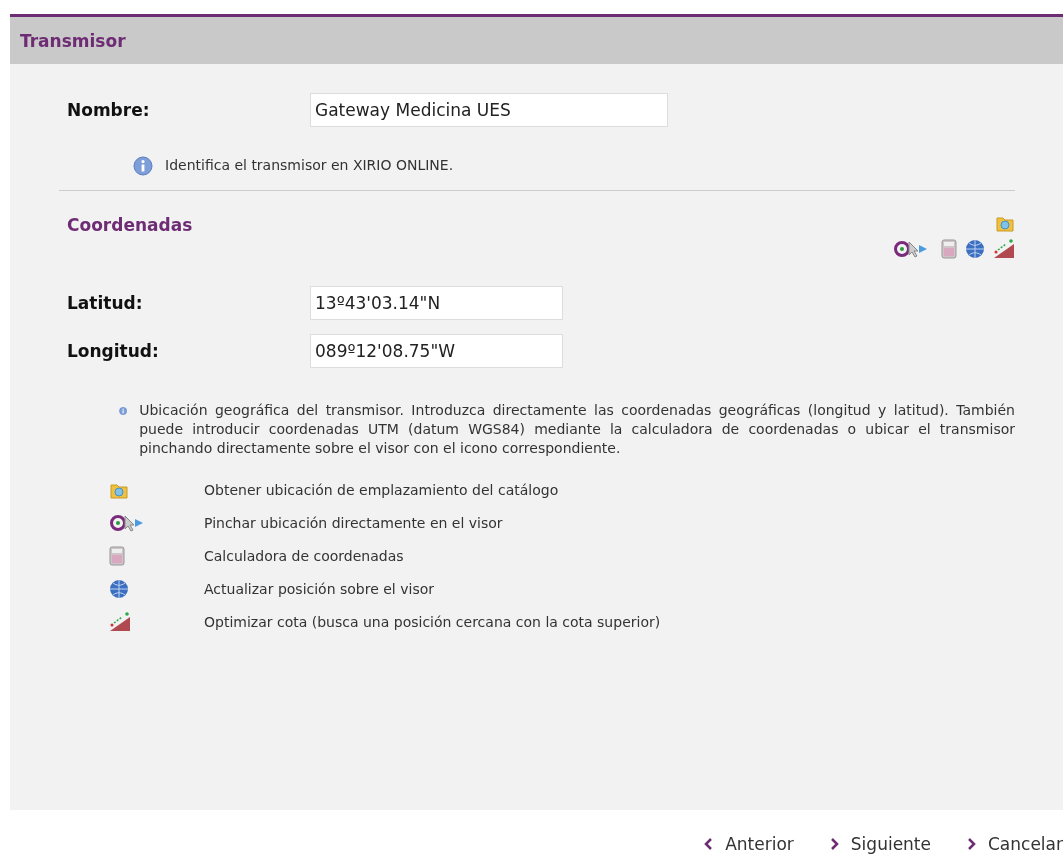 The image size is (1063, 856). Describe the element at coordinates (353, 523) in the screenshot. I see `legend-text: Pinchar ubicación directamente en el visor` at that location.